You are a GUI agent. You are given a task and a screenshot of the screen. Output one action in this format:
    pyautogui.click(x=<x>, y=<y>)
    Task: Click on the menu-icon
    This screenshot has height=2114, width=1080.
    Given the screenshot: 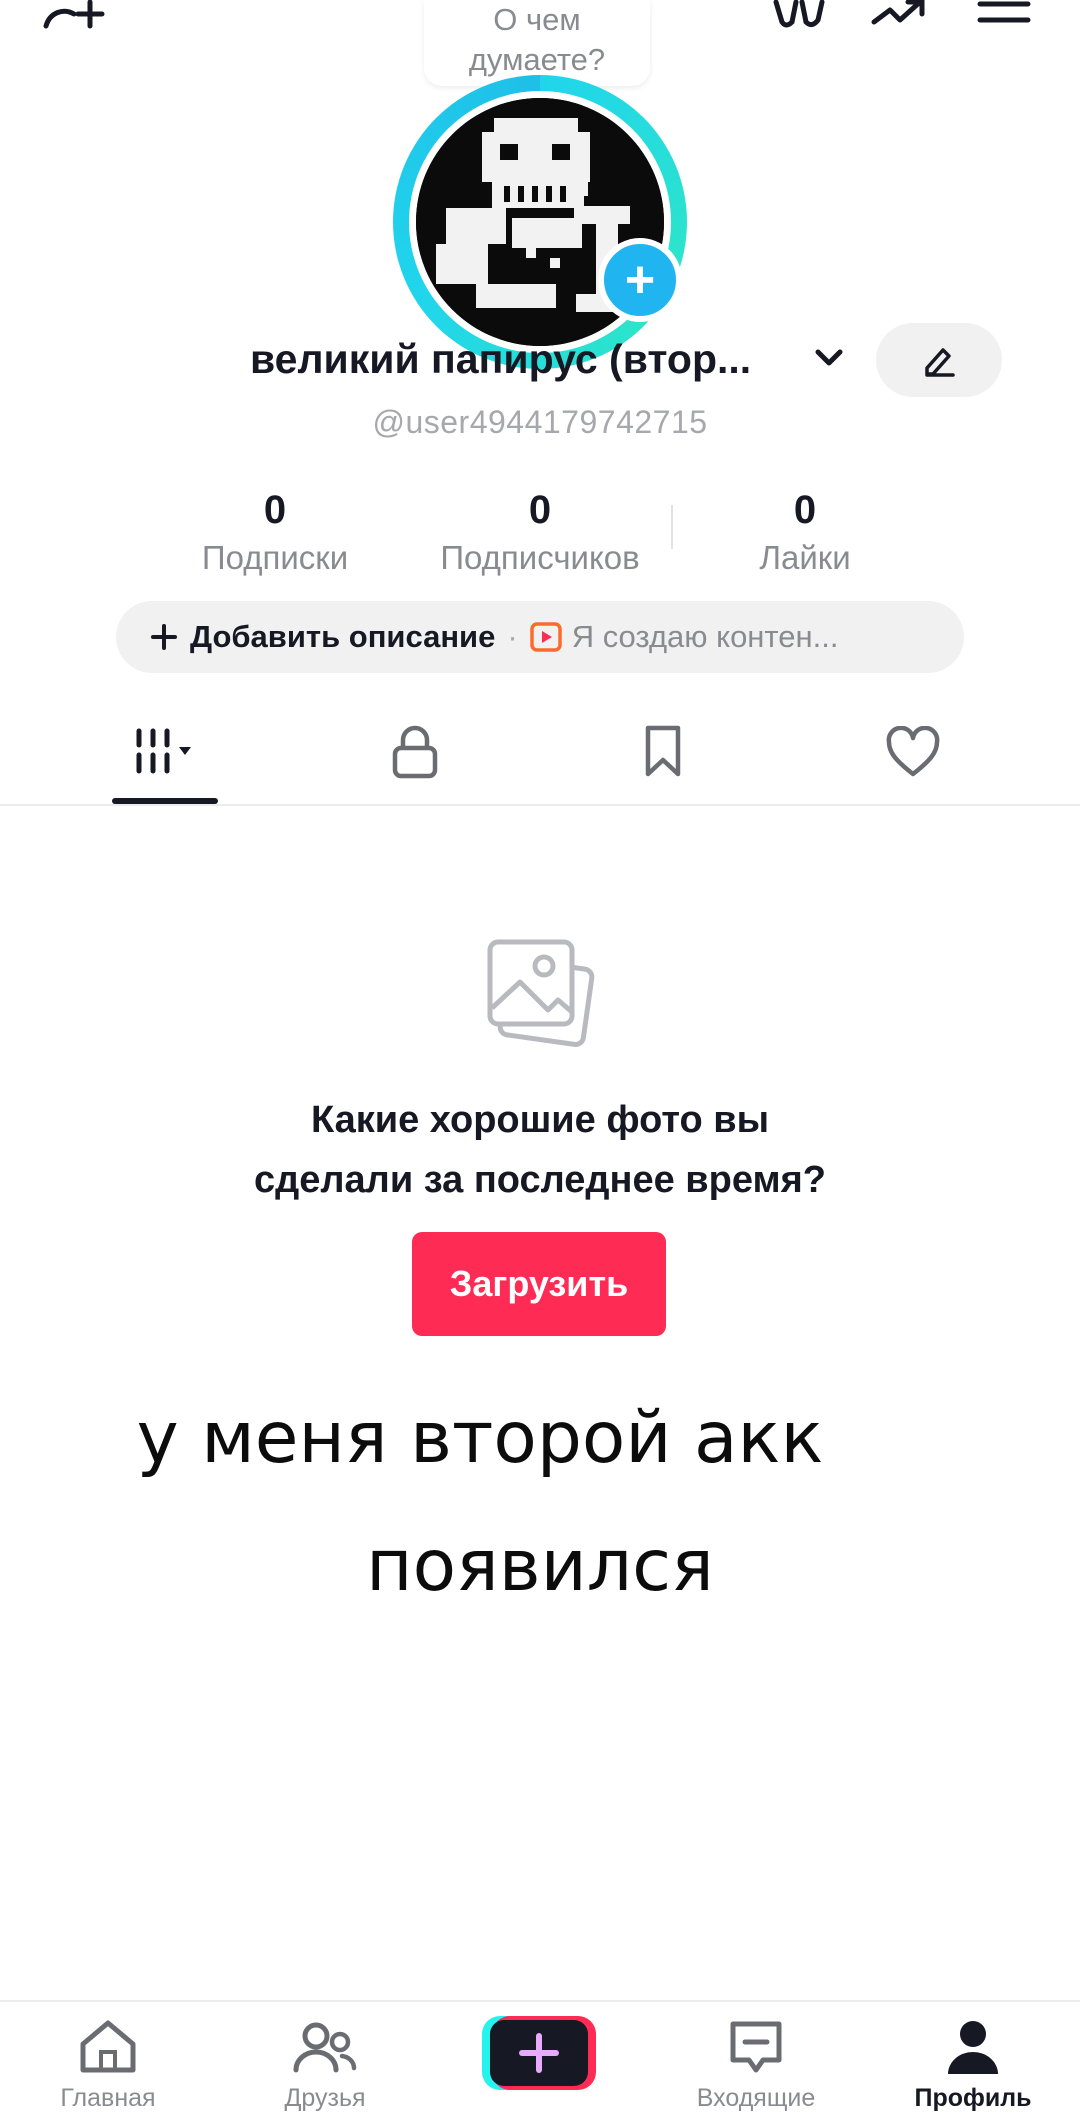 What is the action you would take?
    pyautogui.click(x=1004, y=15)
    